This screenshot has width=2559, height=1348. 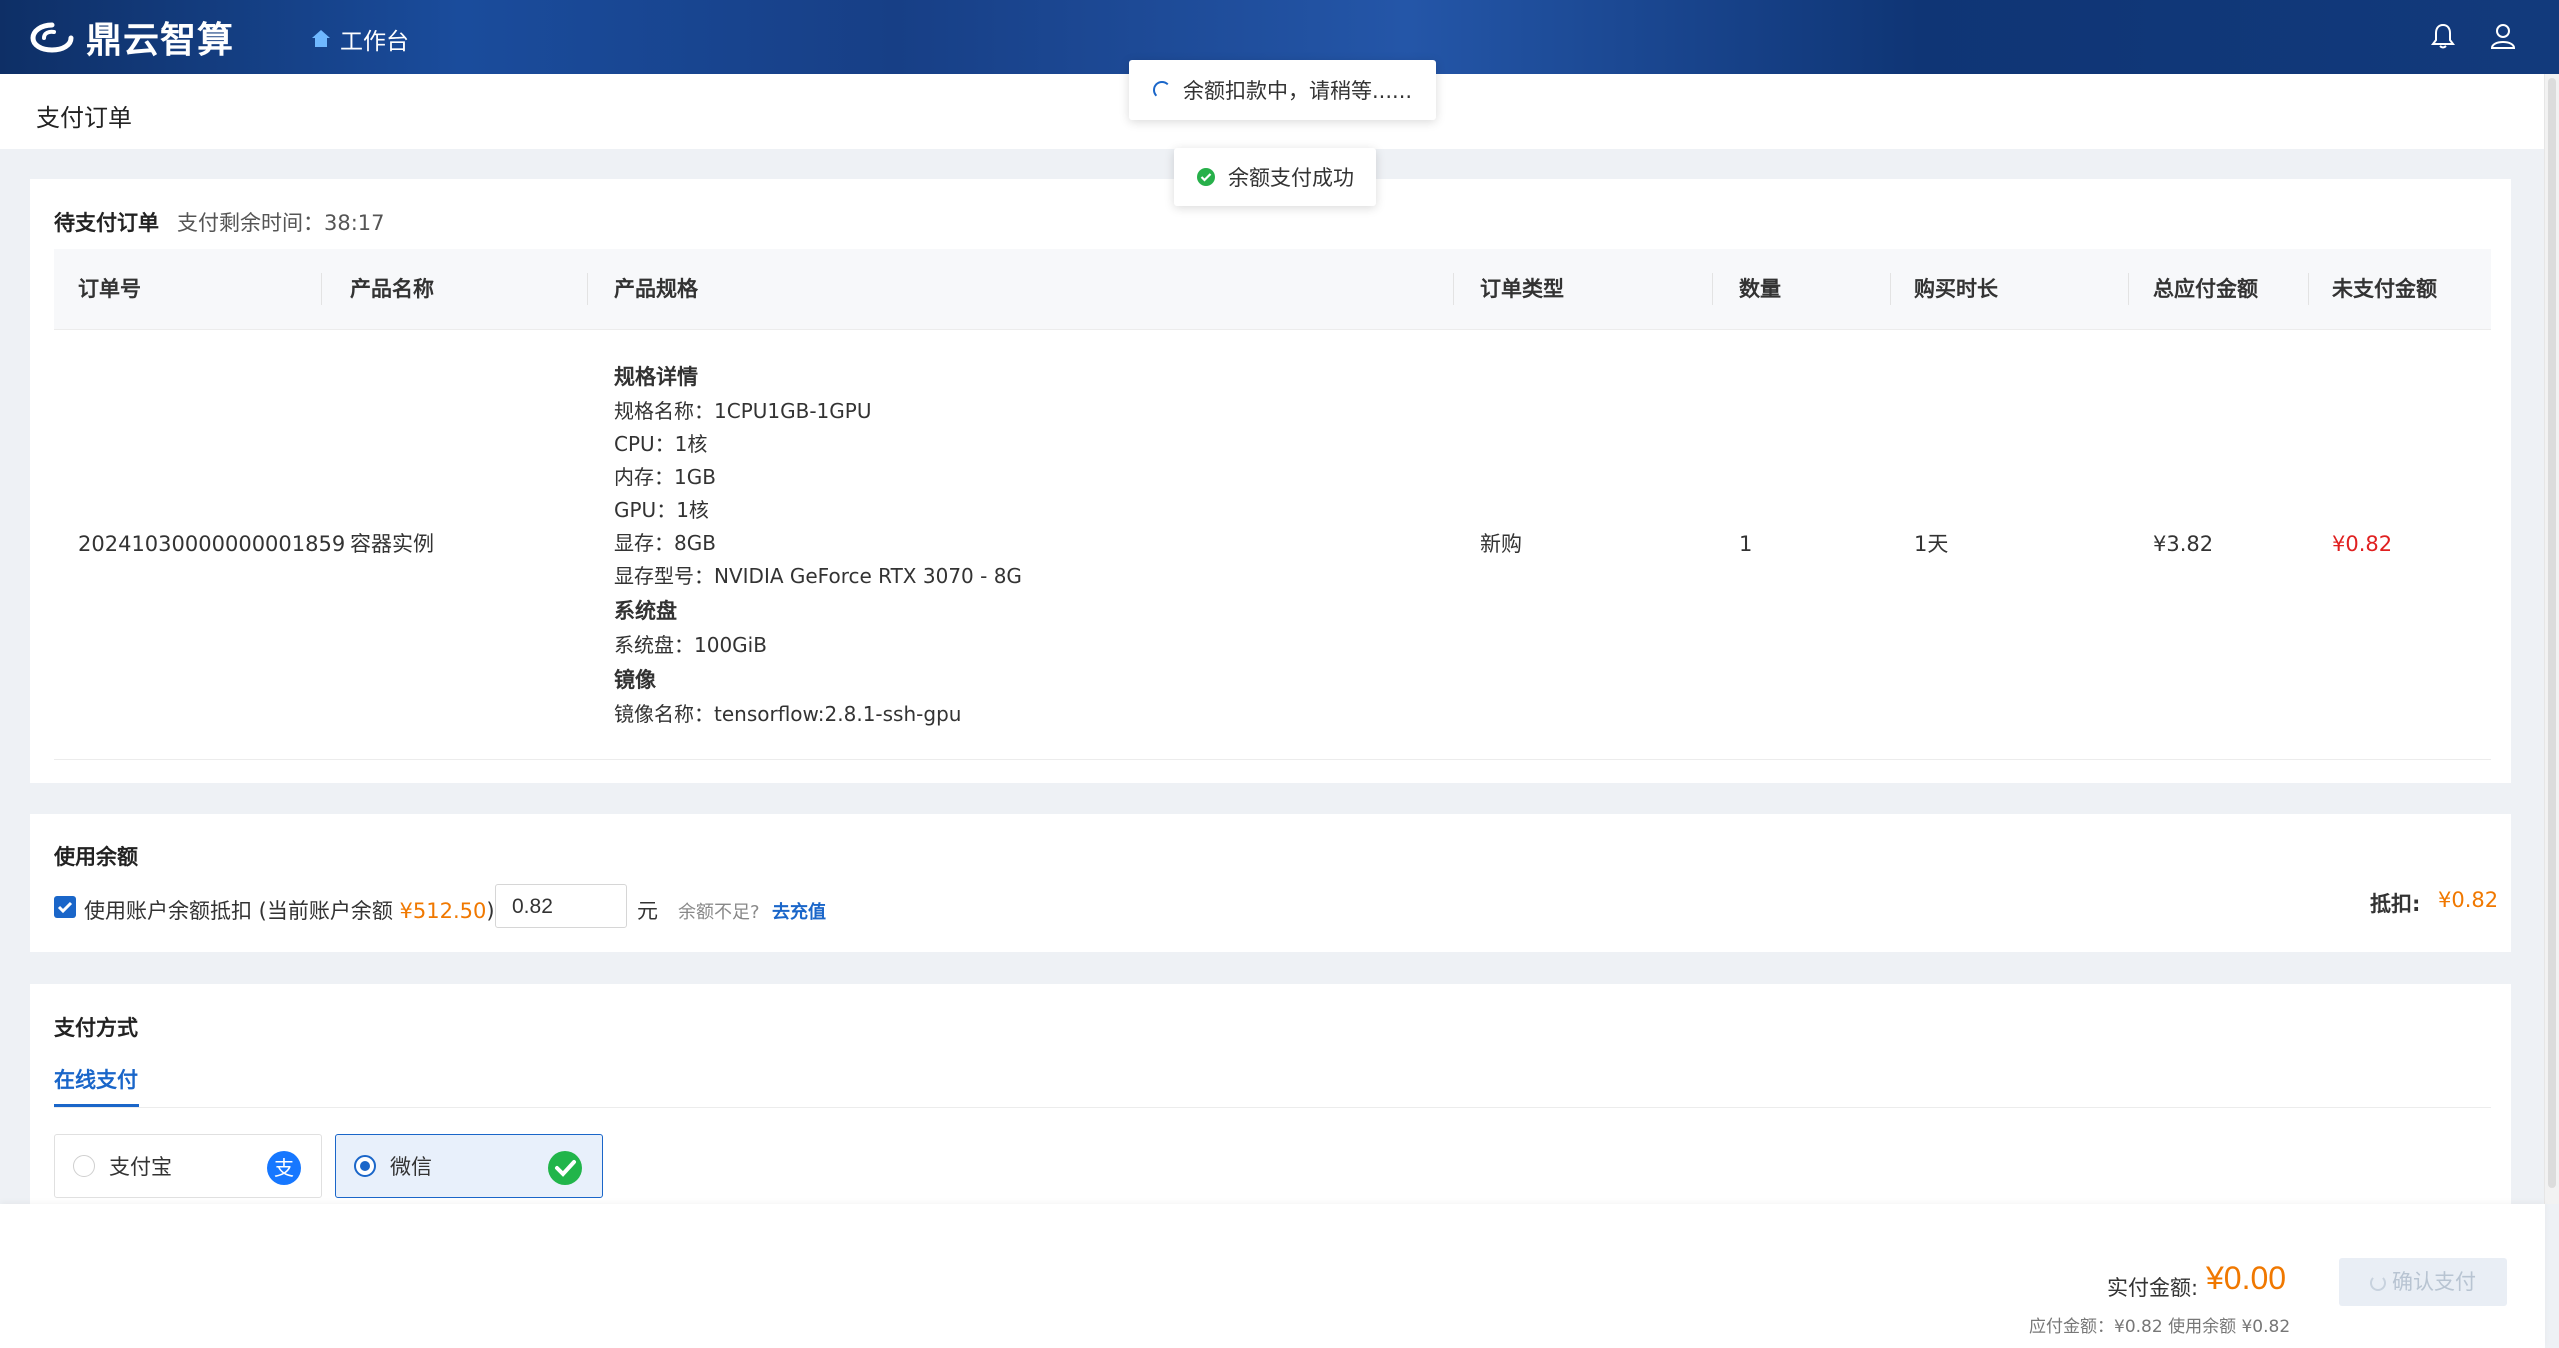 What do you see at coordinates (160, 40) in the screenshot?
I see `brand-name: 鼎云智算` at bounding box center [160, 40].